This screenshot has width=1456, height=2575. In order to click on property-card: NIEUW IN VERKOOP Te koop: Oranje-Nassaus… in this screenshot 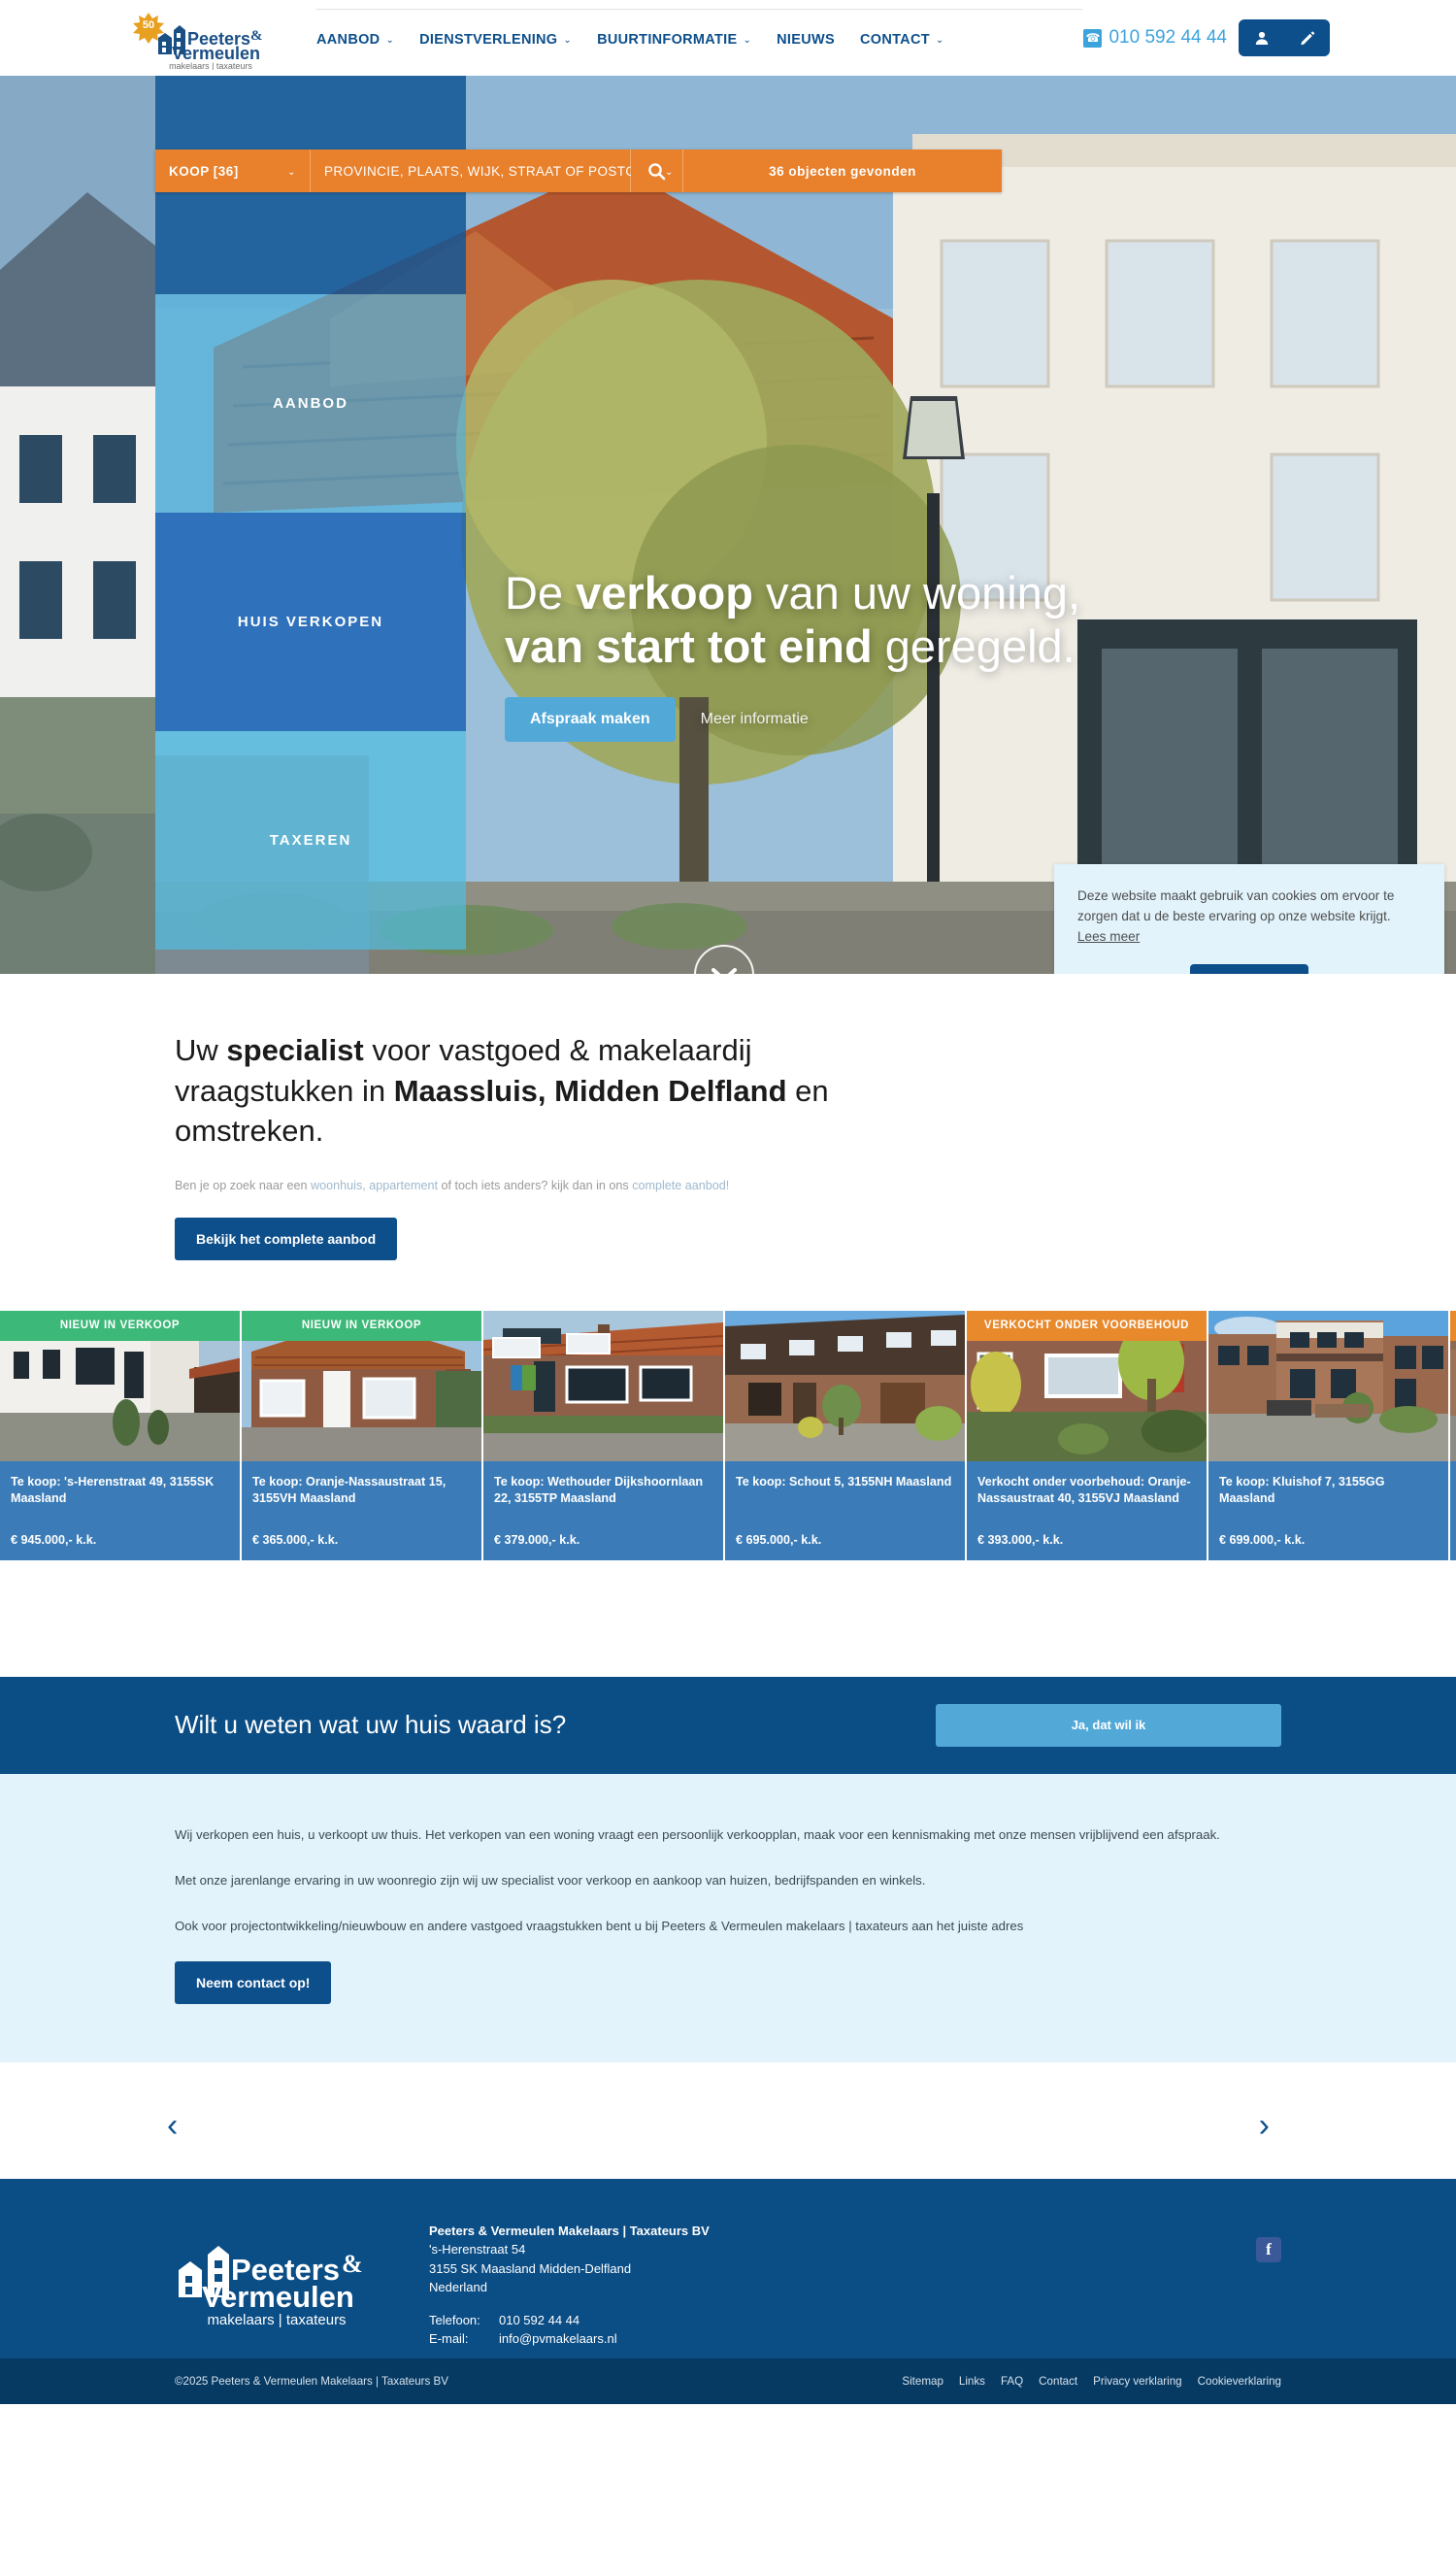, I will do `click(361, 1435)`.